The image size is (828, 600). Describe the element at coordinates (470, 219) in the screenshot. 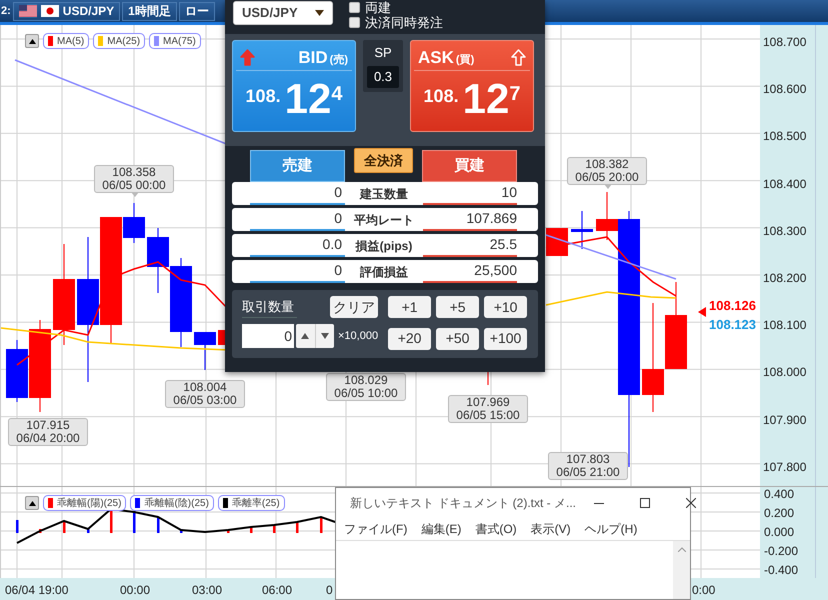

I see `buy-value: 107.869` at that location.